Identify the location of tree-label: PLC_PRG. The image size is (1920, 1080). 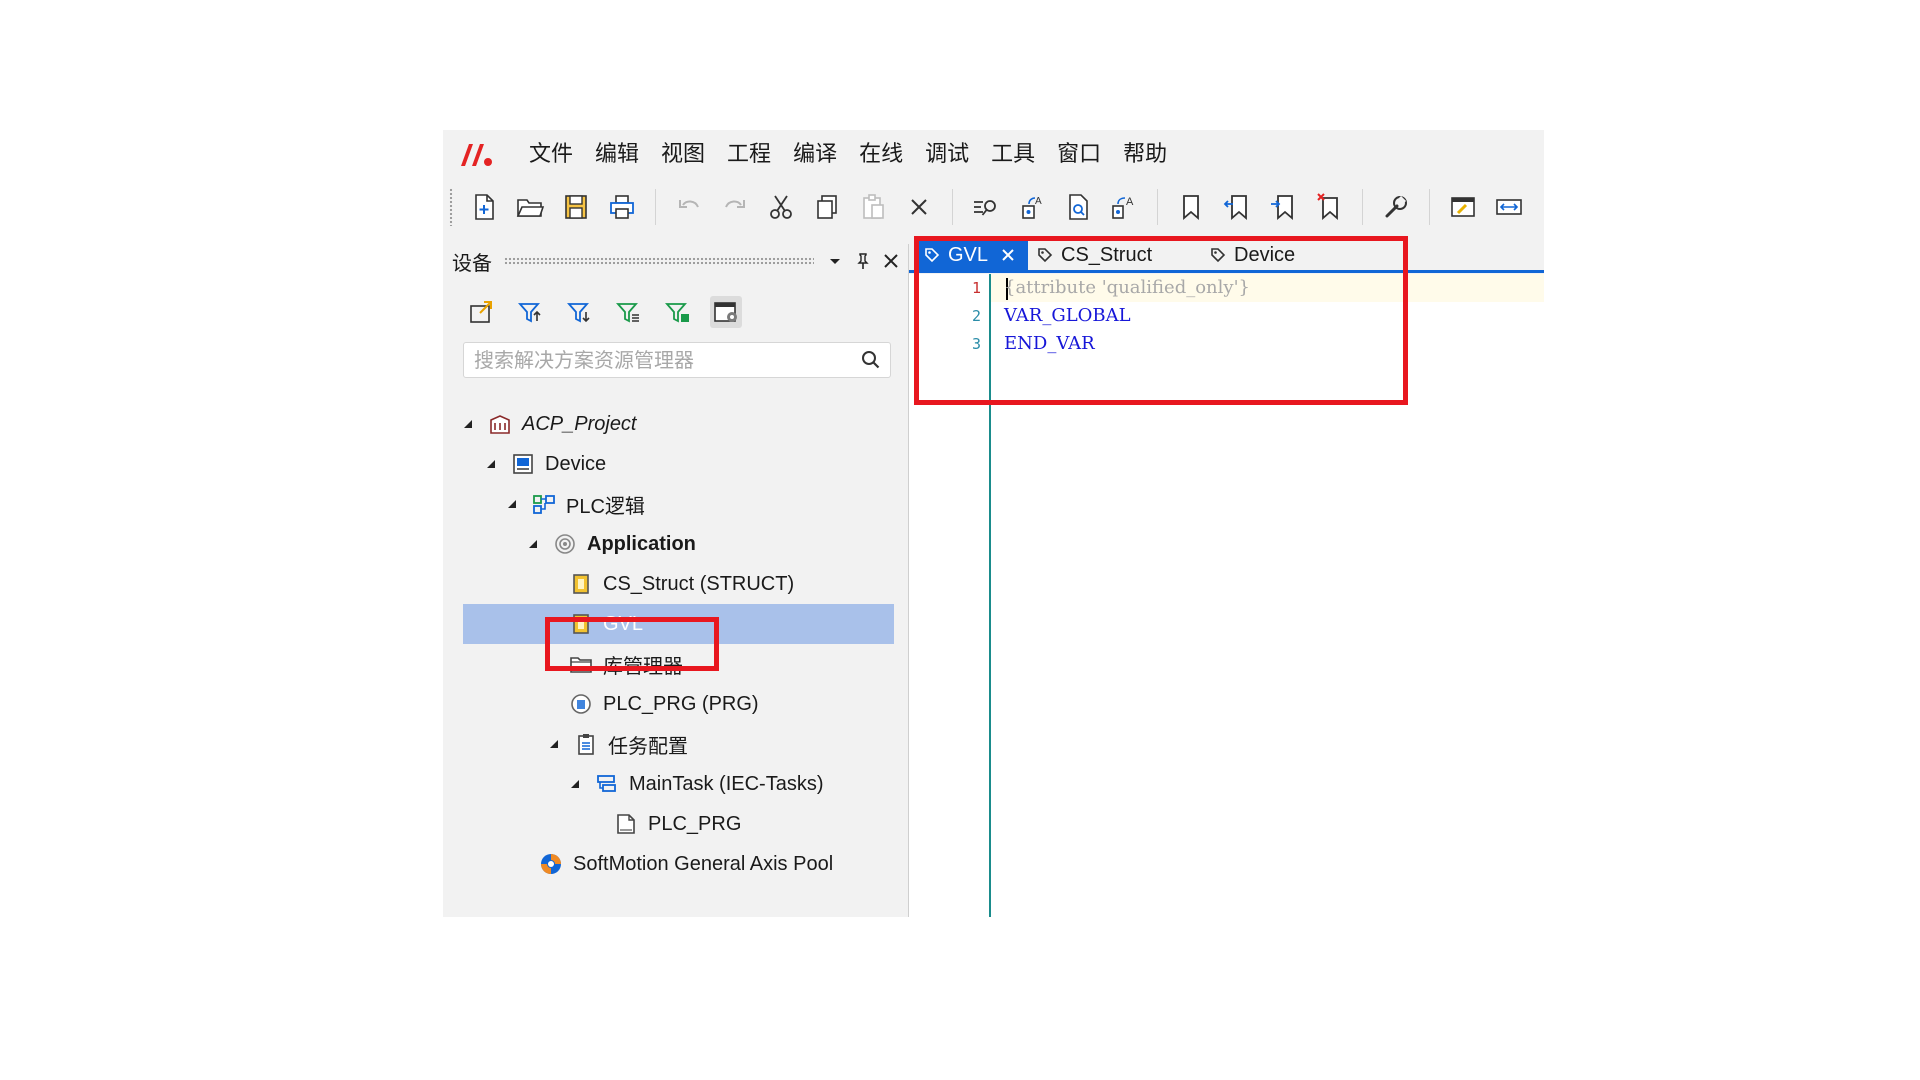
(695, 823).